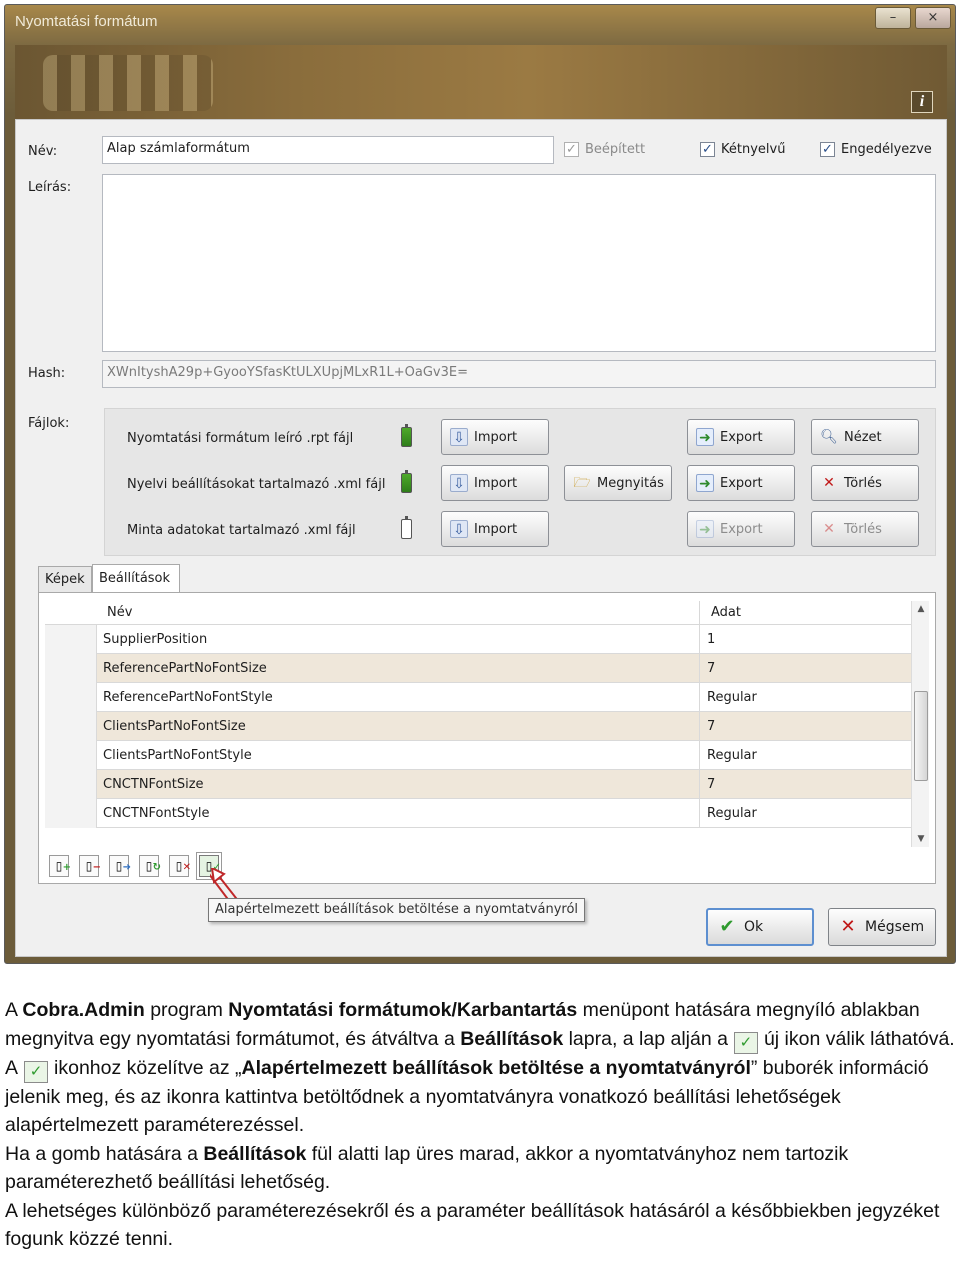 This screenshot has width=960, height=1266. I want to click on checkmark-icon: ✔, so click(727, 926).